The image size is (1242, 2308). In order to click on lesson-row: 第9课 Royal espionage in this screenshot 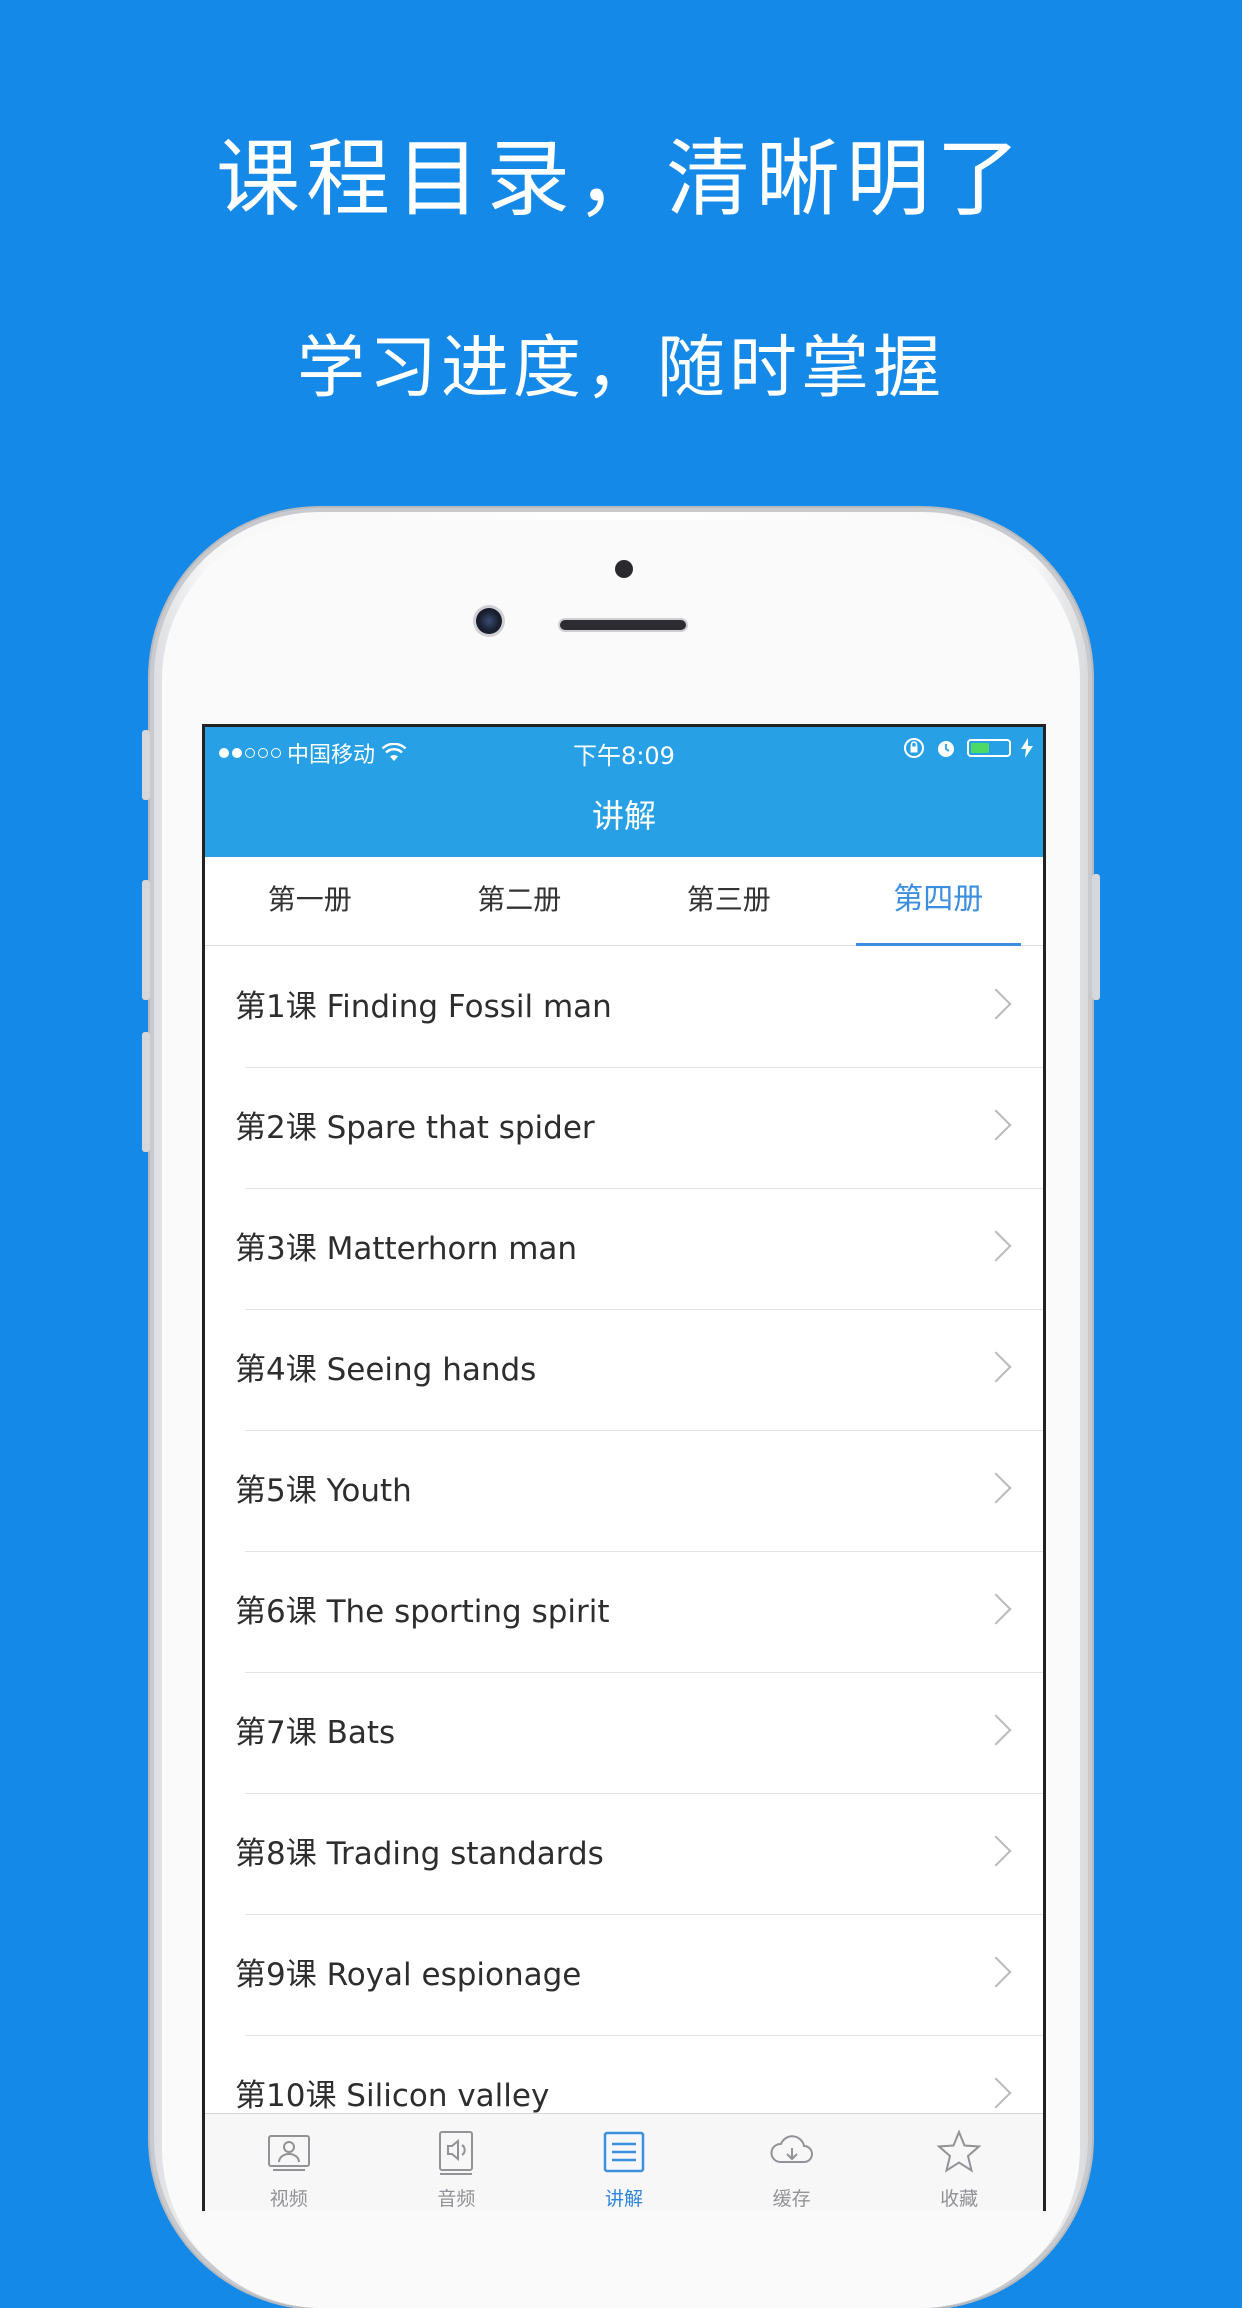, I will do `click(624, 1975)`.